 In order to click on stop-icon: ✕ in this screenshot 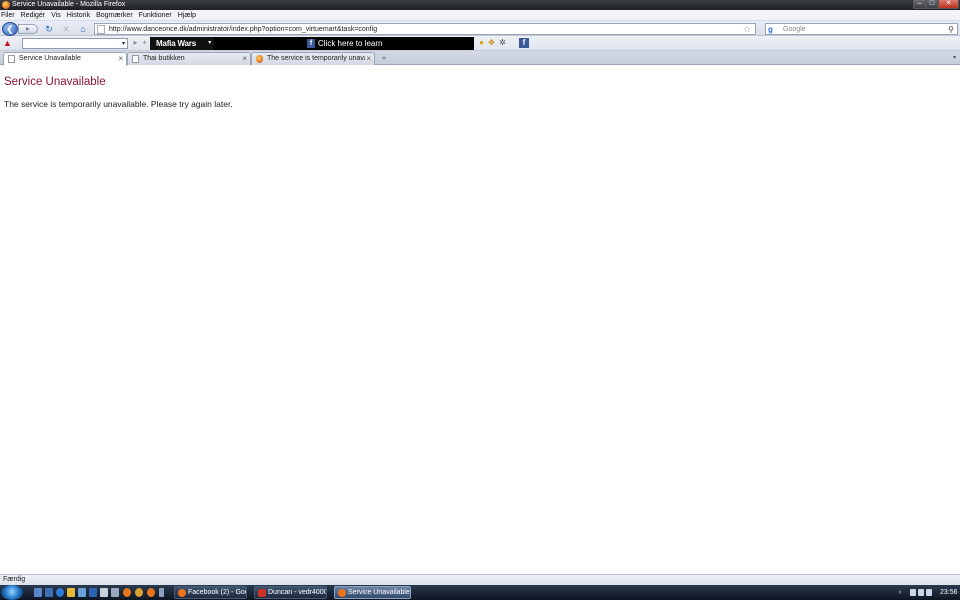, I will do `click(66, 29)`.